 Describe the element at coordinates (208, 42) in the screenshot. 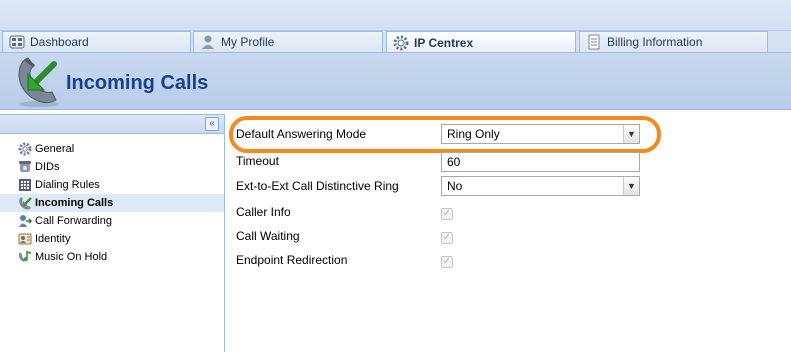

I see `user-profile-icon` at that location.